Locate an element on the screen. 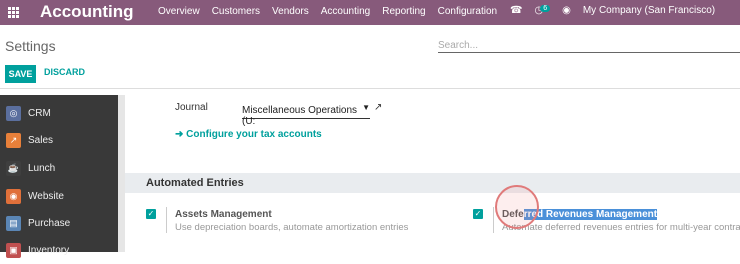 This screenshot has width=740, height=264. menu-overview: Overview is located at coordinates (179, 11).